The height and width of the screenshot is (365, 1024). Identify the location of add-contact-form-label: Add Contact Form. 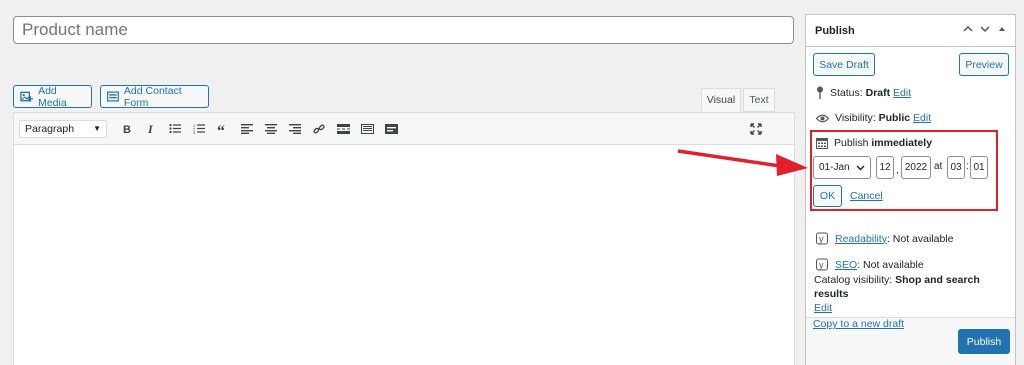
(152, 96).